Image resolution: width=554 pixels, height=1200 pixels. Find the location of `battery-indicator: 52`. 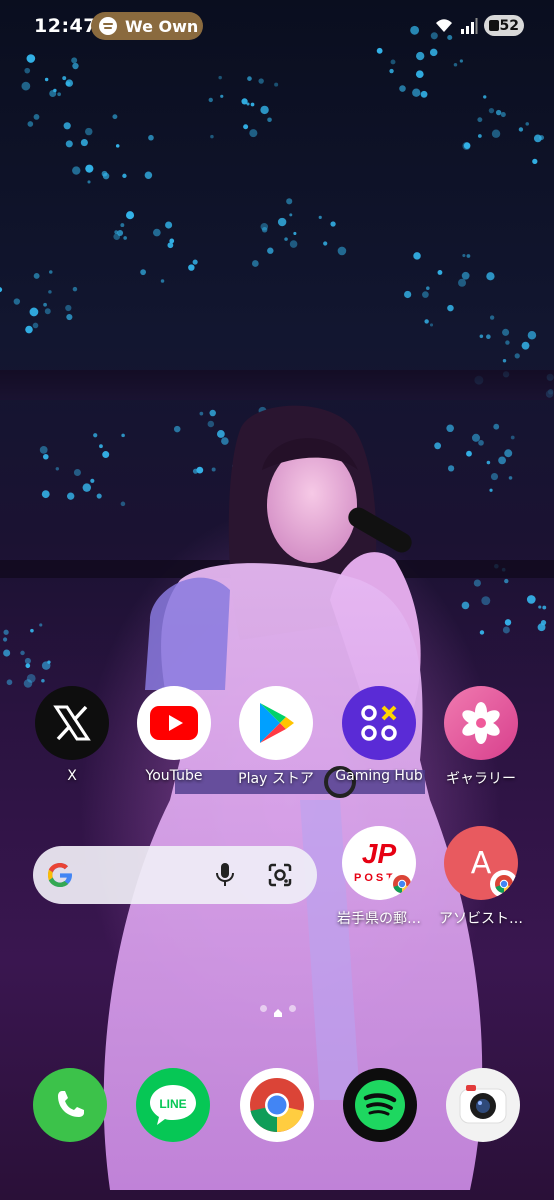

battery-indicator: 52 is located at coordinates (504, 25).